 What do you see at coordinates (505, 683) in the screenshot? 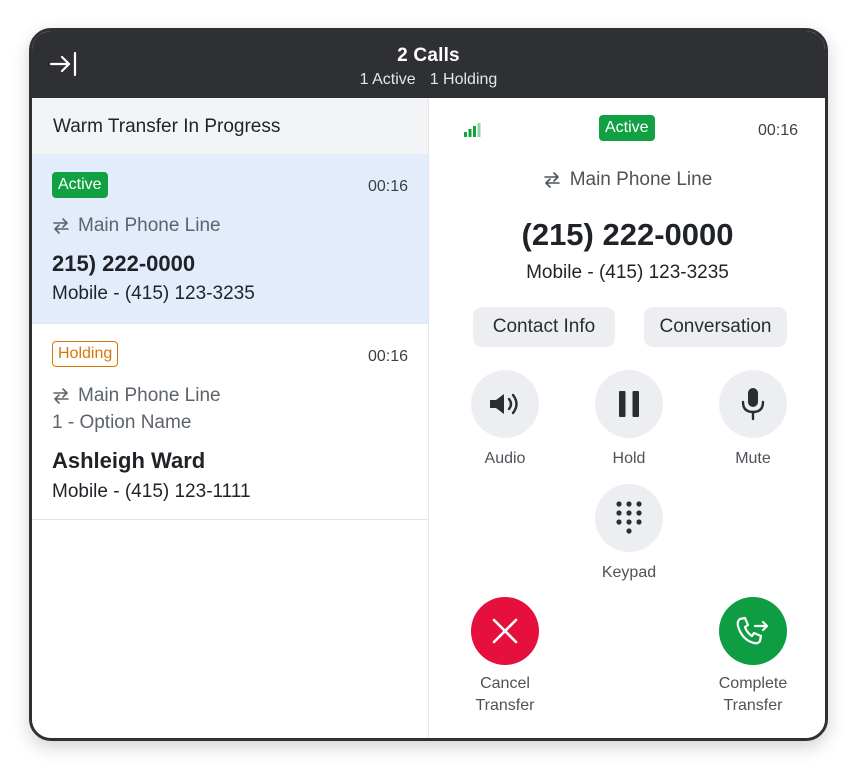
I see `cancel-label-line1: Cancel` at bounding box center [505, 683].